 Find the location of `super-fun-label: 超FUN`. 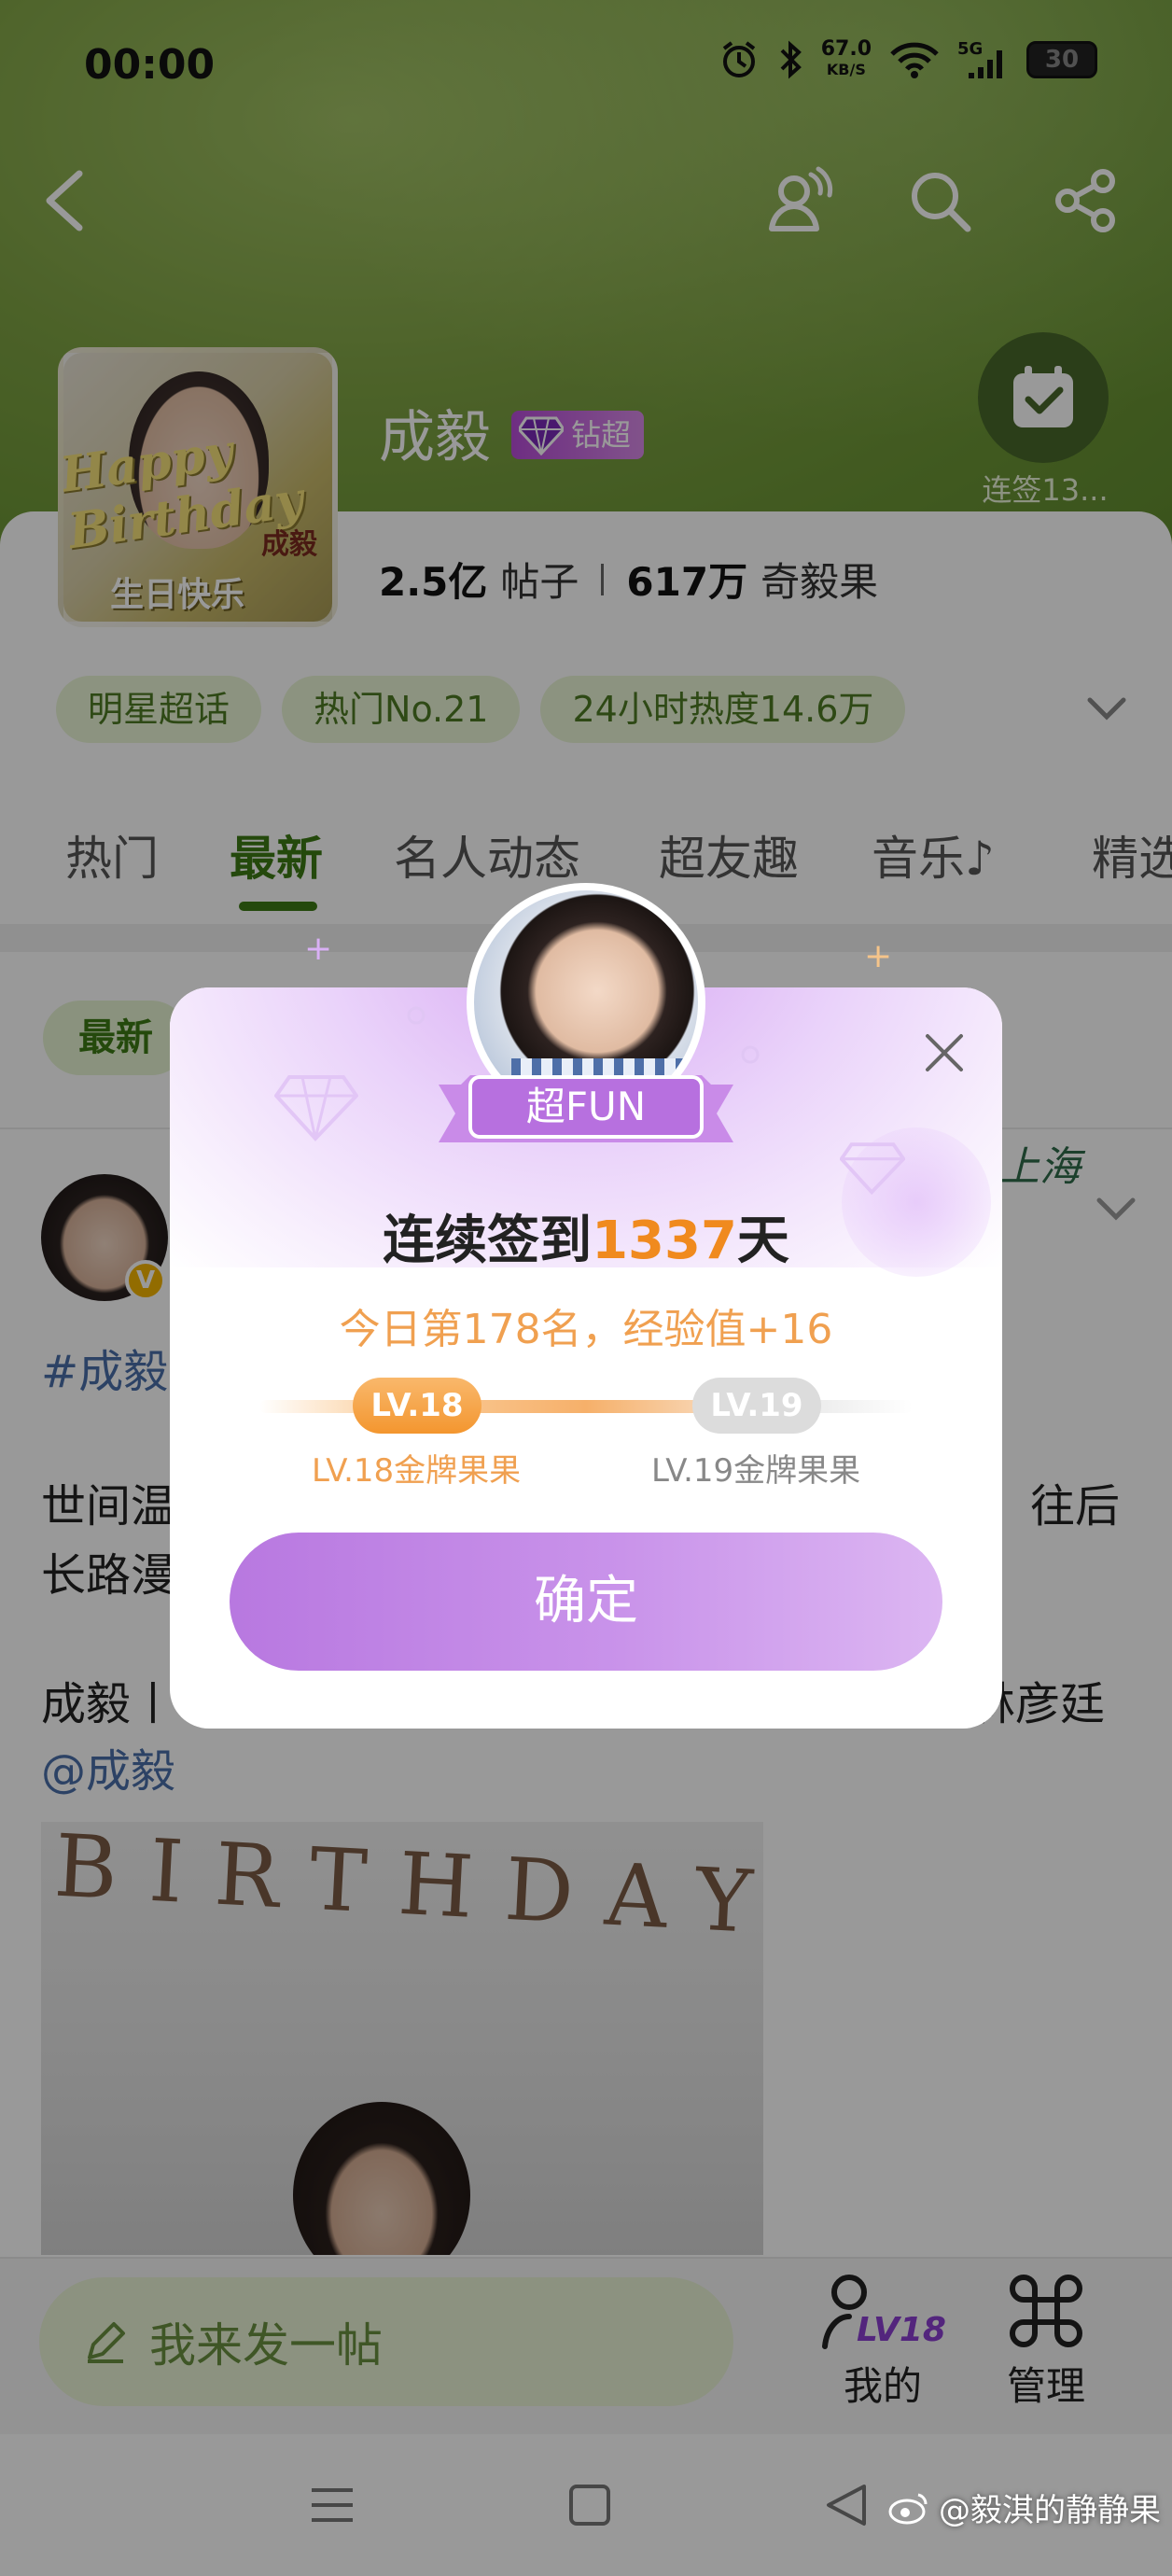

super-fun-label: 超FUN is located at coordinates (586, 1106).